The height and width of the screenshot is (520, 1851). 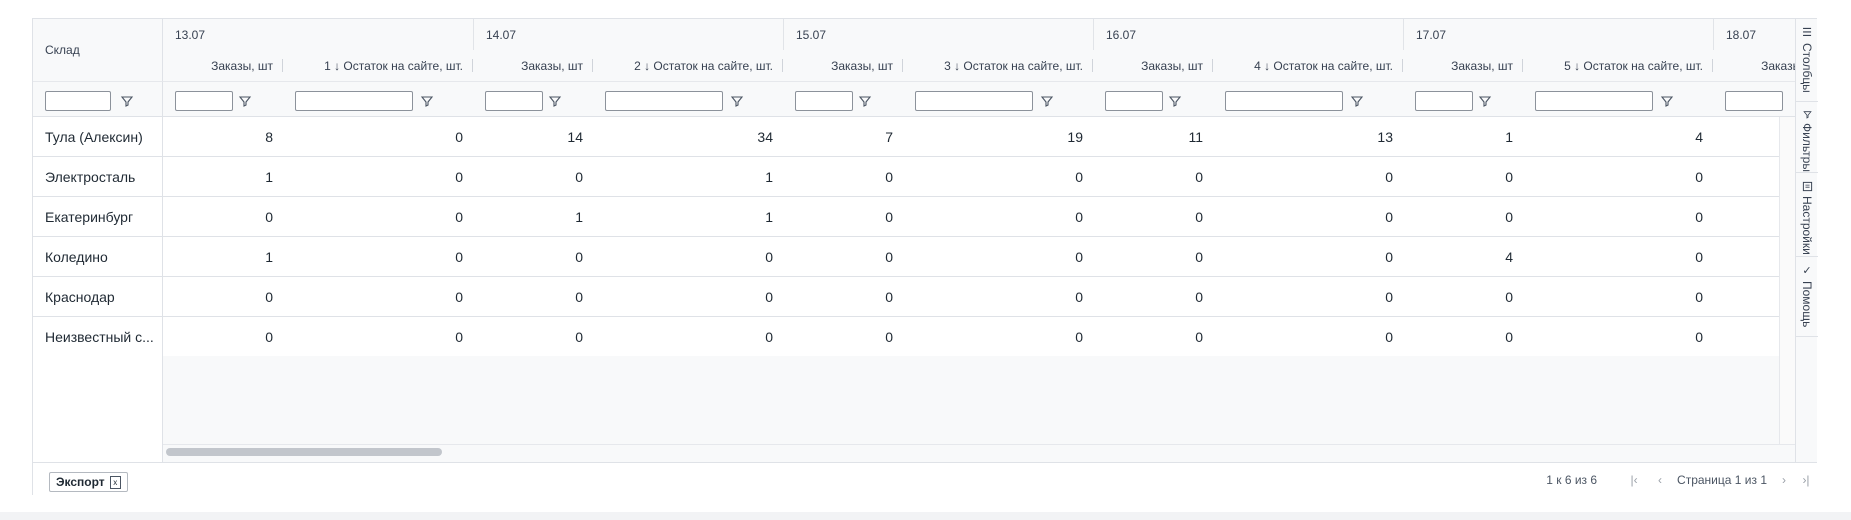 What do you see at coordinates (98, 256) in the screenshot?
I see `warehouse-cell: Коледино` at bounding box center [98, 256].